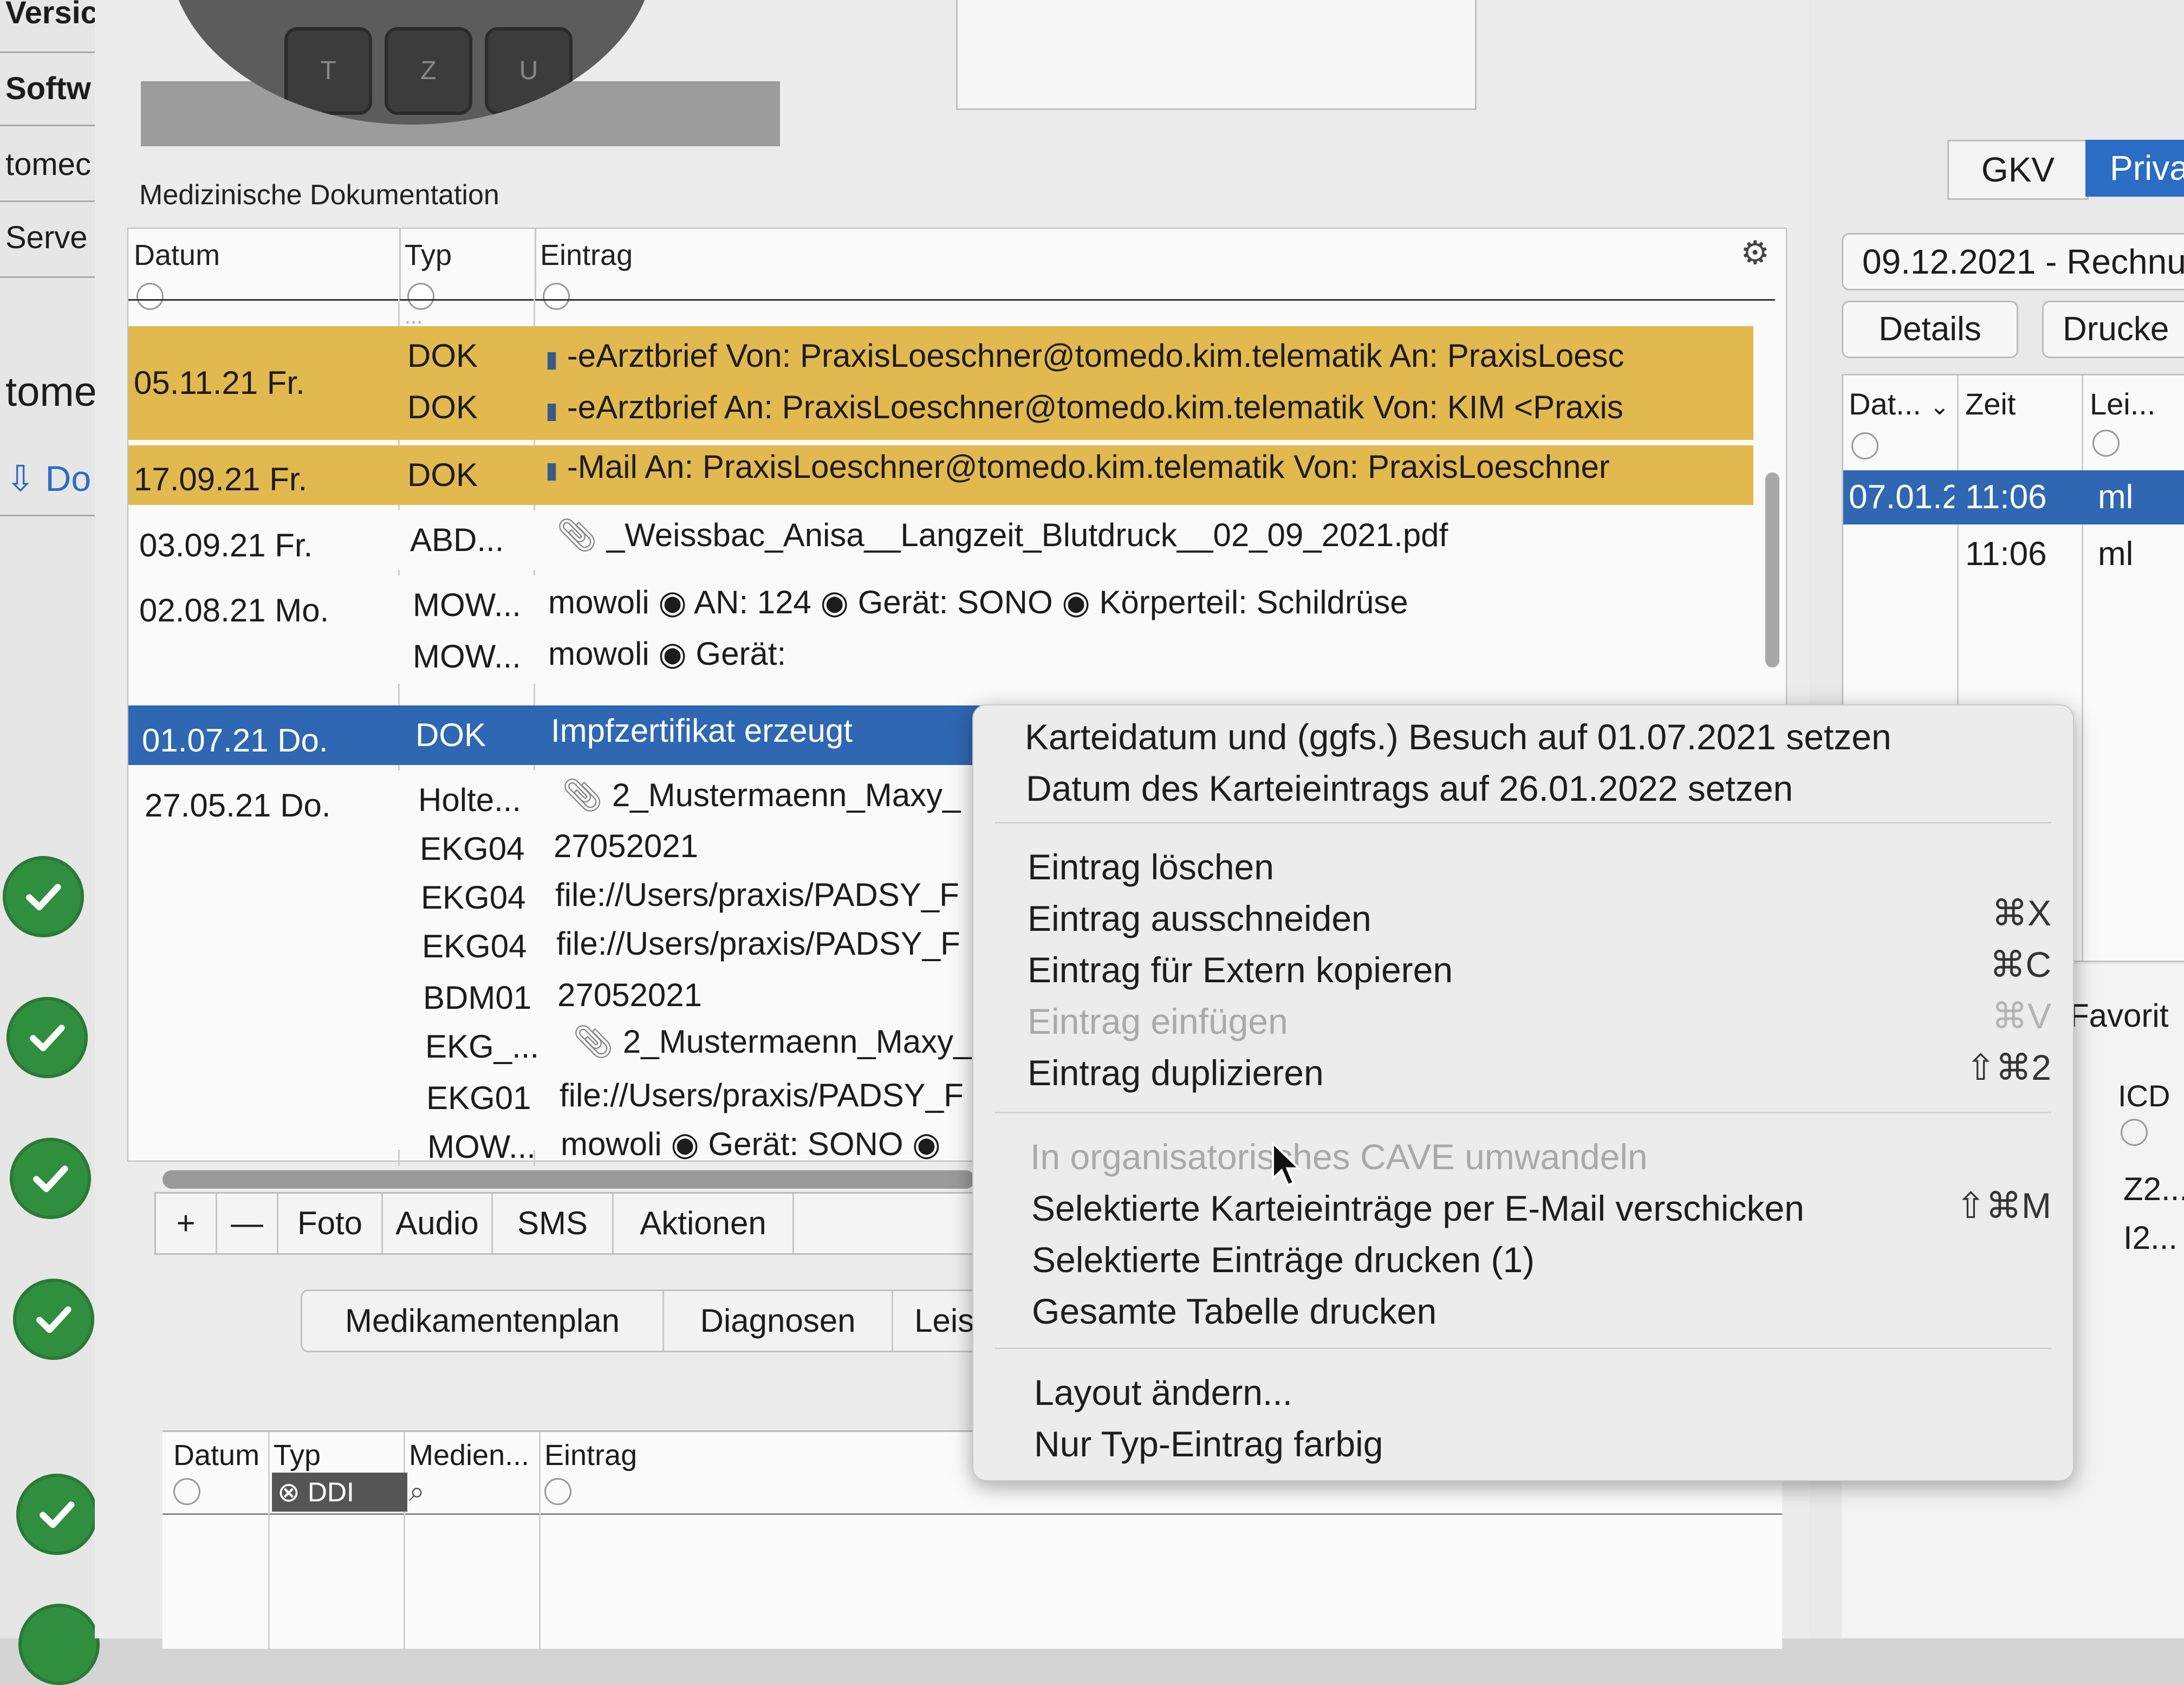 Image resolution: width=2184 pixels, height=1685 pixels. I want to click on sidebar-link-documents: ⇩ Do, so click(50, 479).